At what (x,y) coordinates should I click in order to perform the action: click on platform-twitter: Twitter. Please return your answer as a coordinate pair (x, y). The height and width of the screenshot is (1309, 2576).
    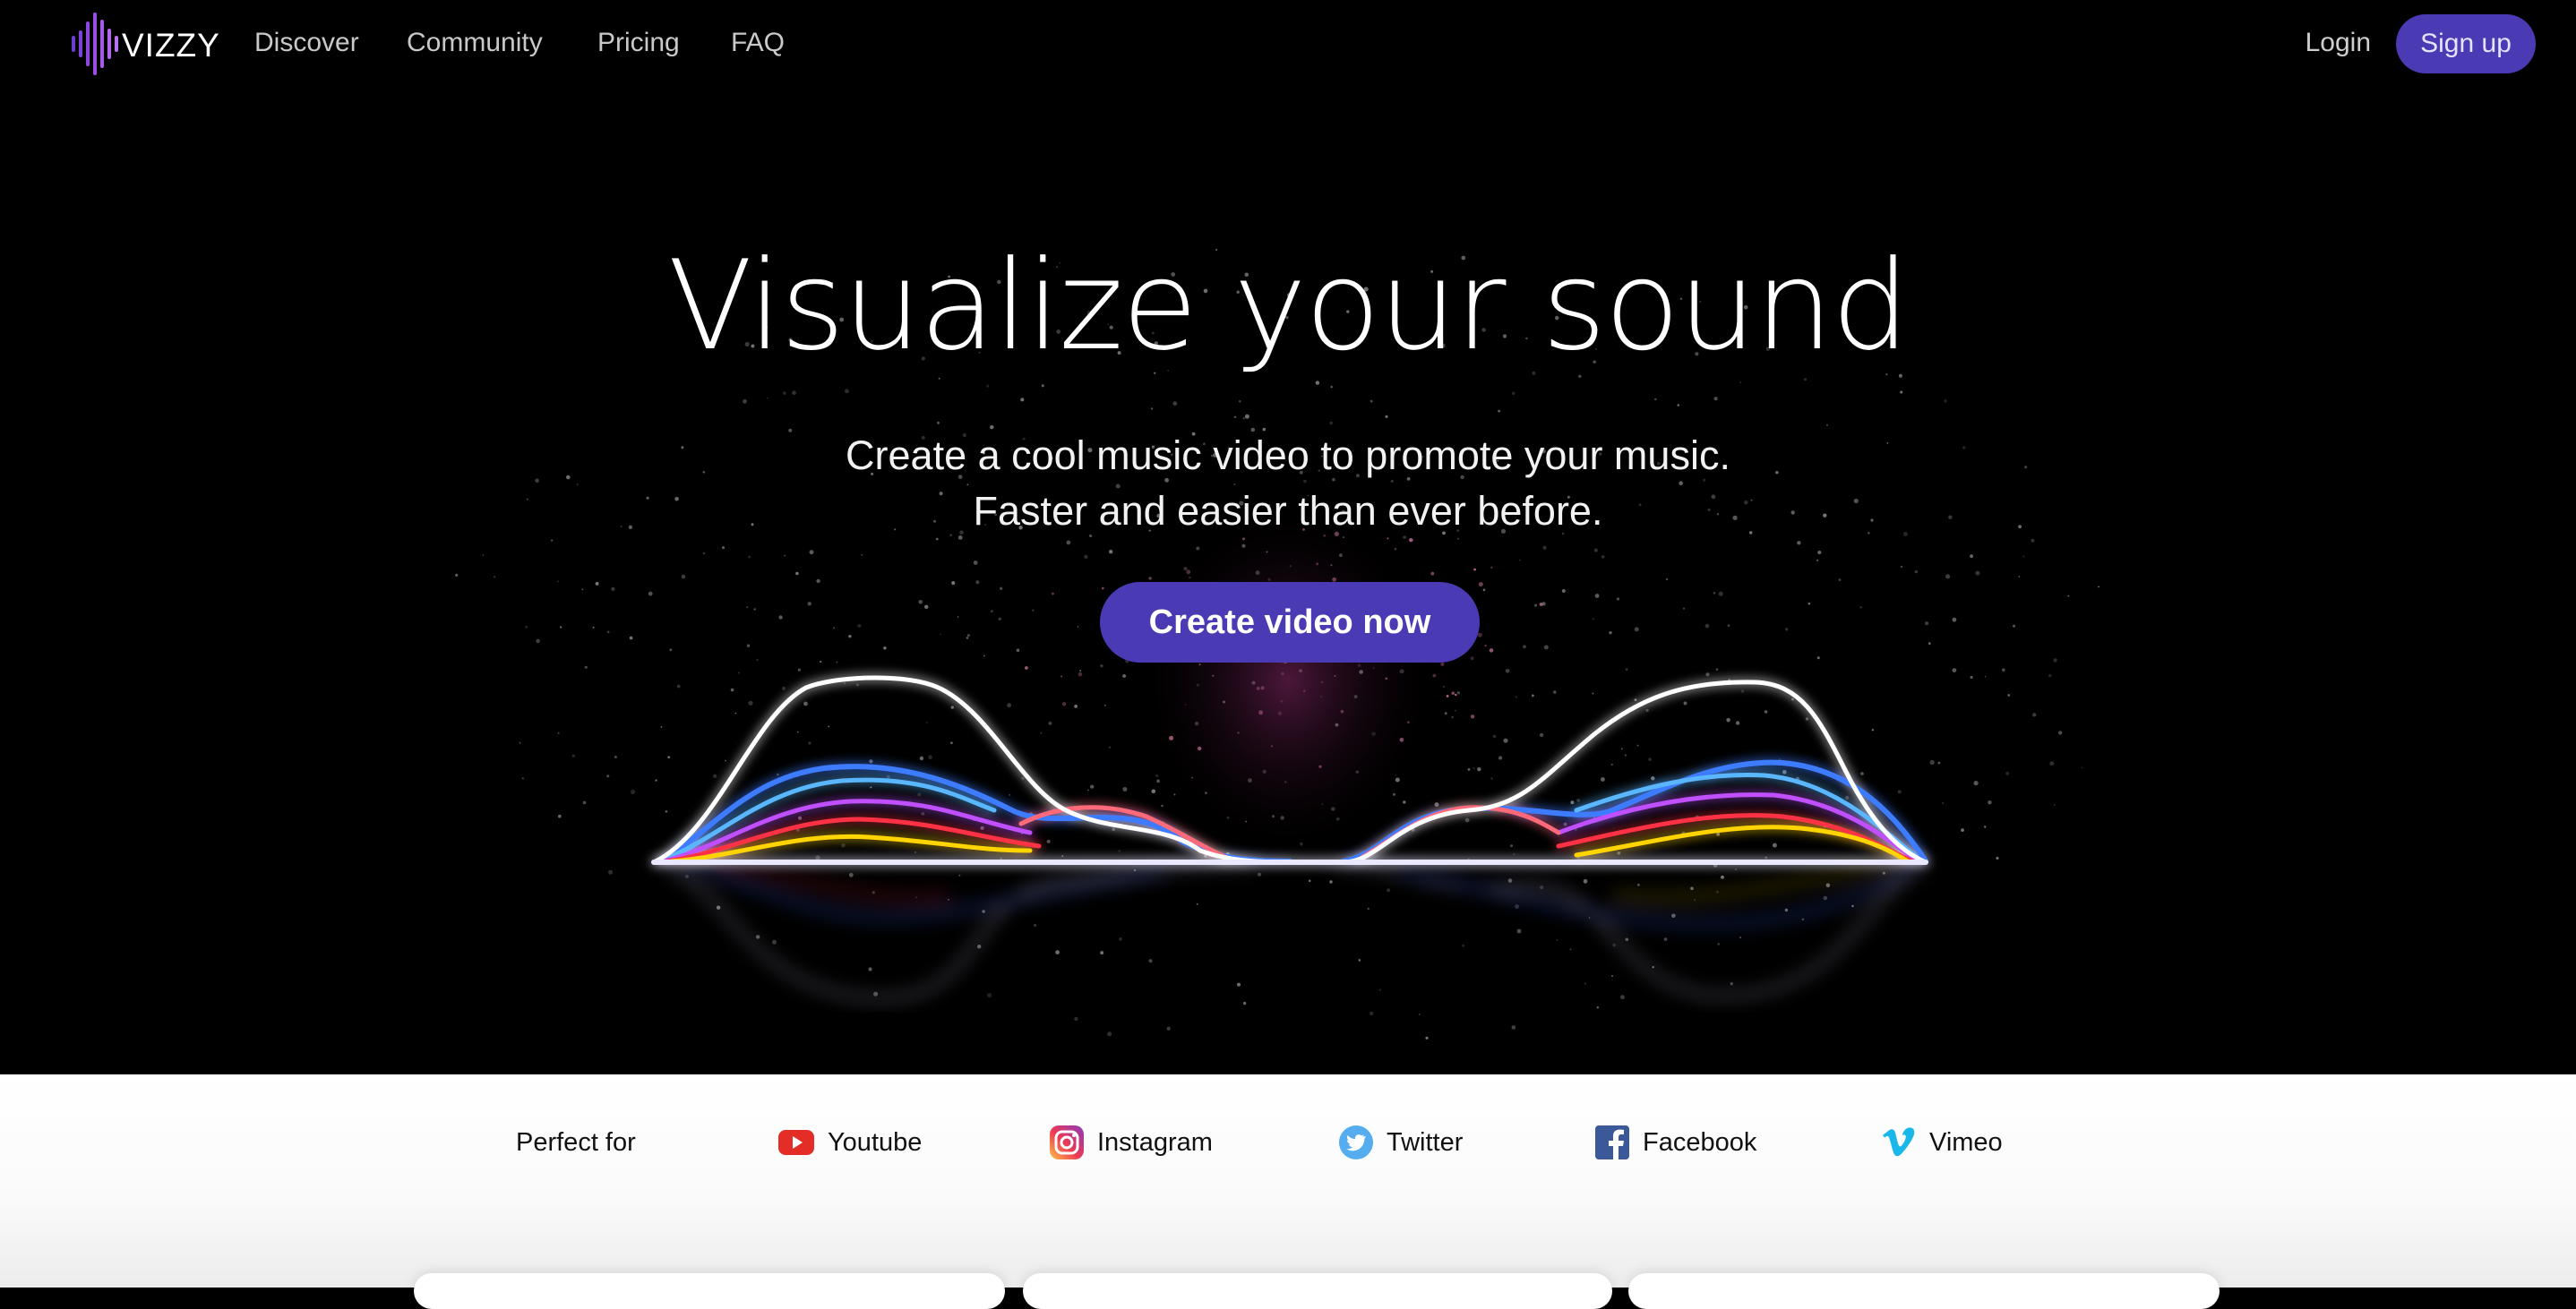
    Looking at the image, I should click on (1400, 1142).